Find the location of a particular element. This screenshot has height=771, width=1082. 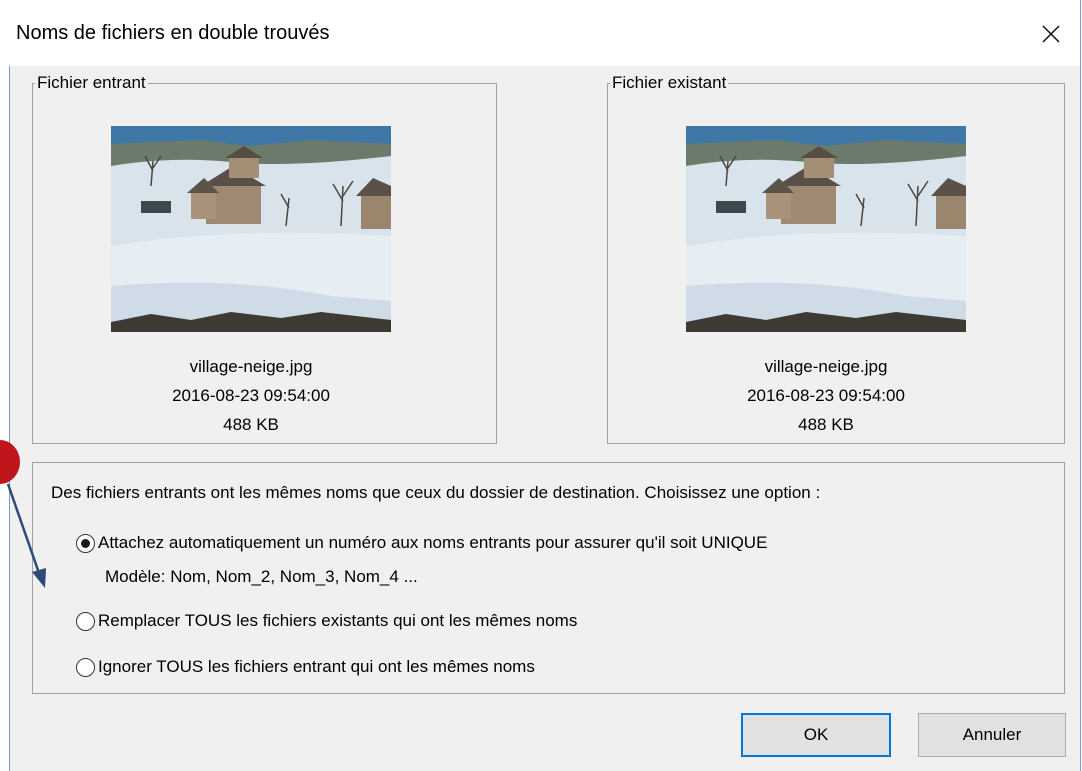

close-button is located at coordinates (1051, 34).